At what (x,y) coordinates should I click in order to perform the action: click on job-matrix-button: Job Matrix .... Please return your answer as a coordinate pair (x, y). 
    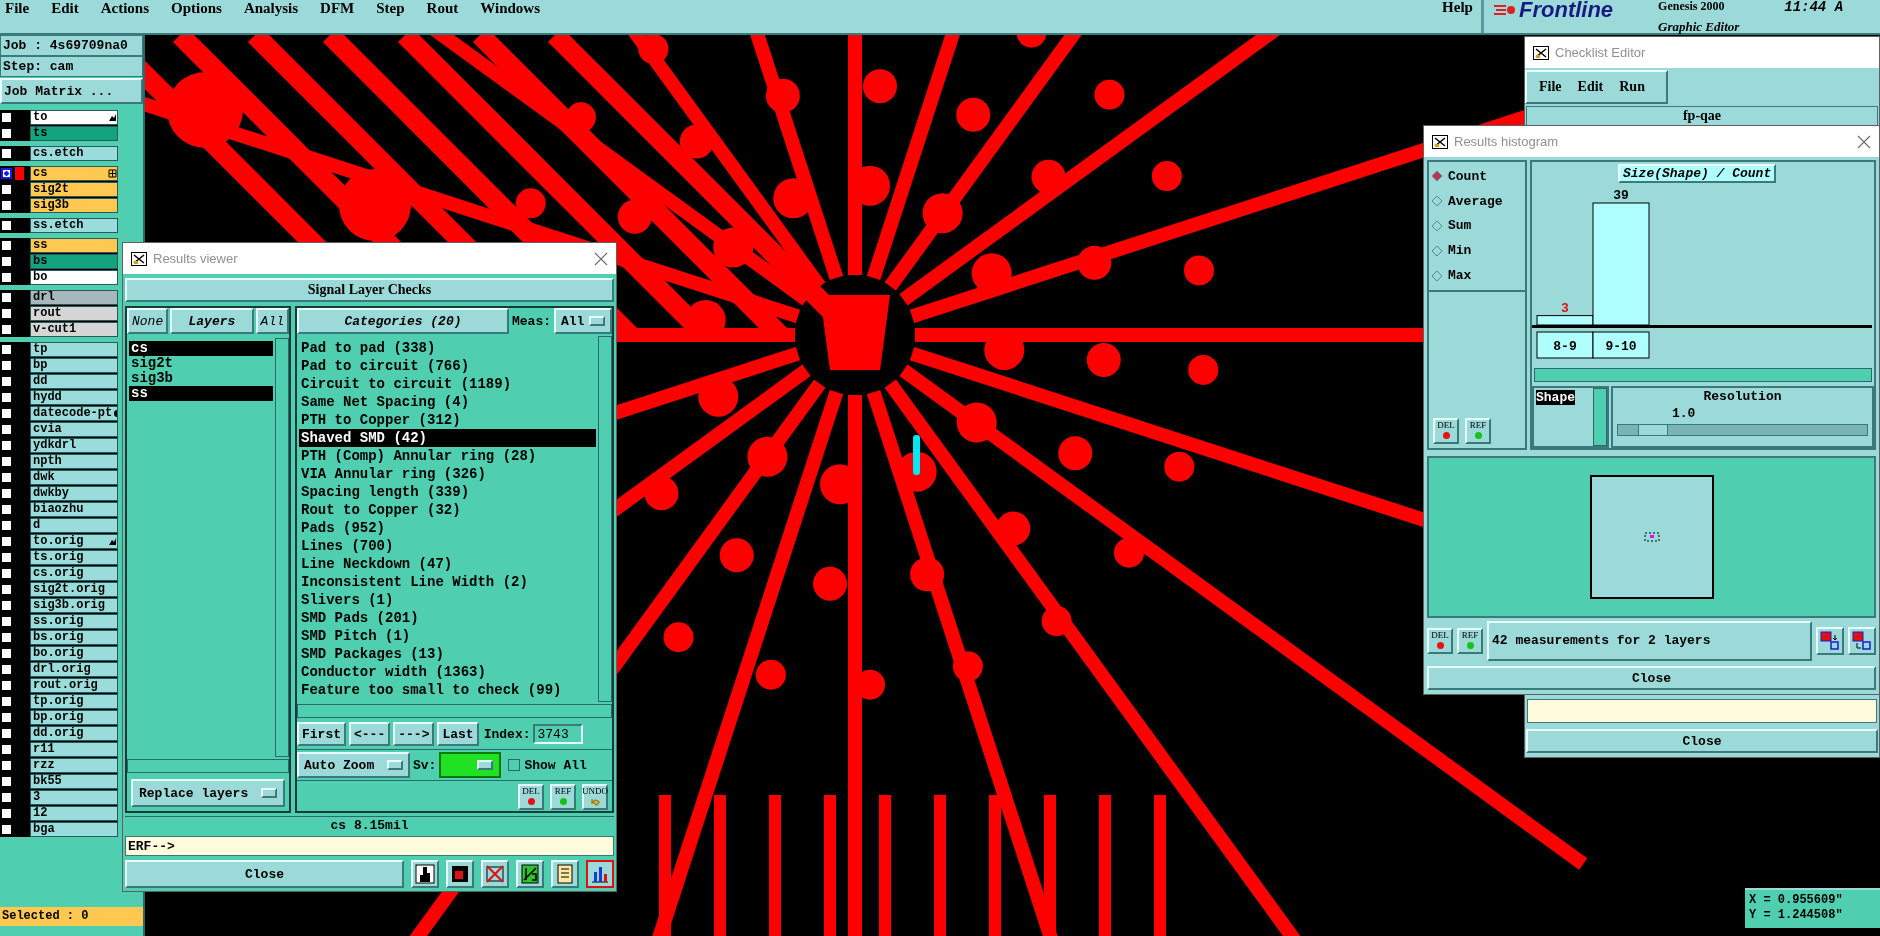
    Looking at the image, I should click on (71, 91).